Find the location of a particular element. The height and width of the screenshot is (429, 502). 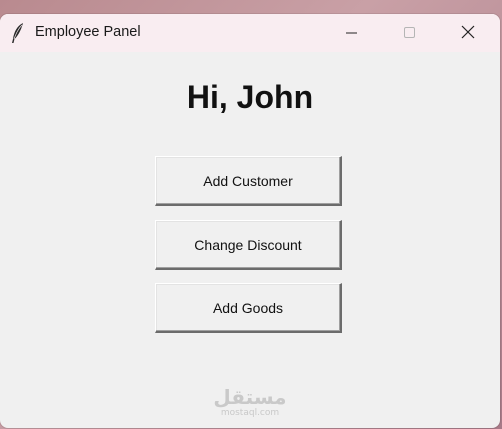

watermark-logo: مستقل is located at coordinates (250, 397).